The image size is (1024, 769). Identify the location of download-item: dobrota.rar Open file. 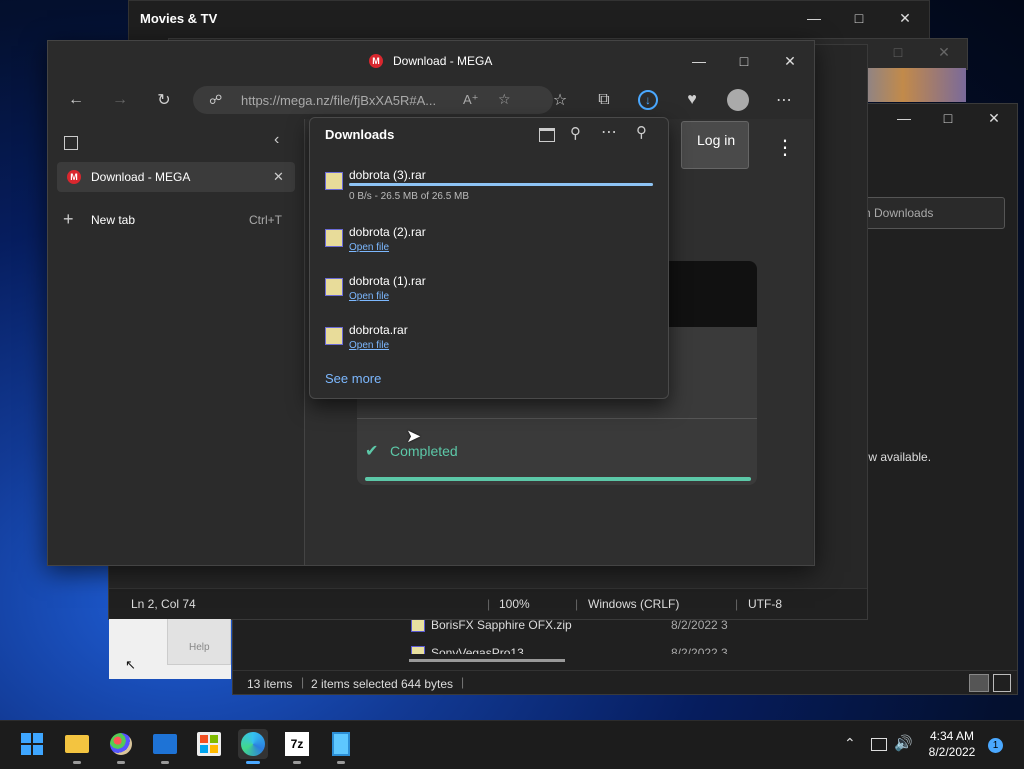
(489, 342).